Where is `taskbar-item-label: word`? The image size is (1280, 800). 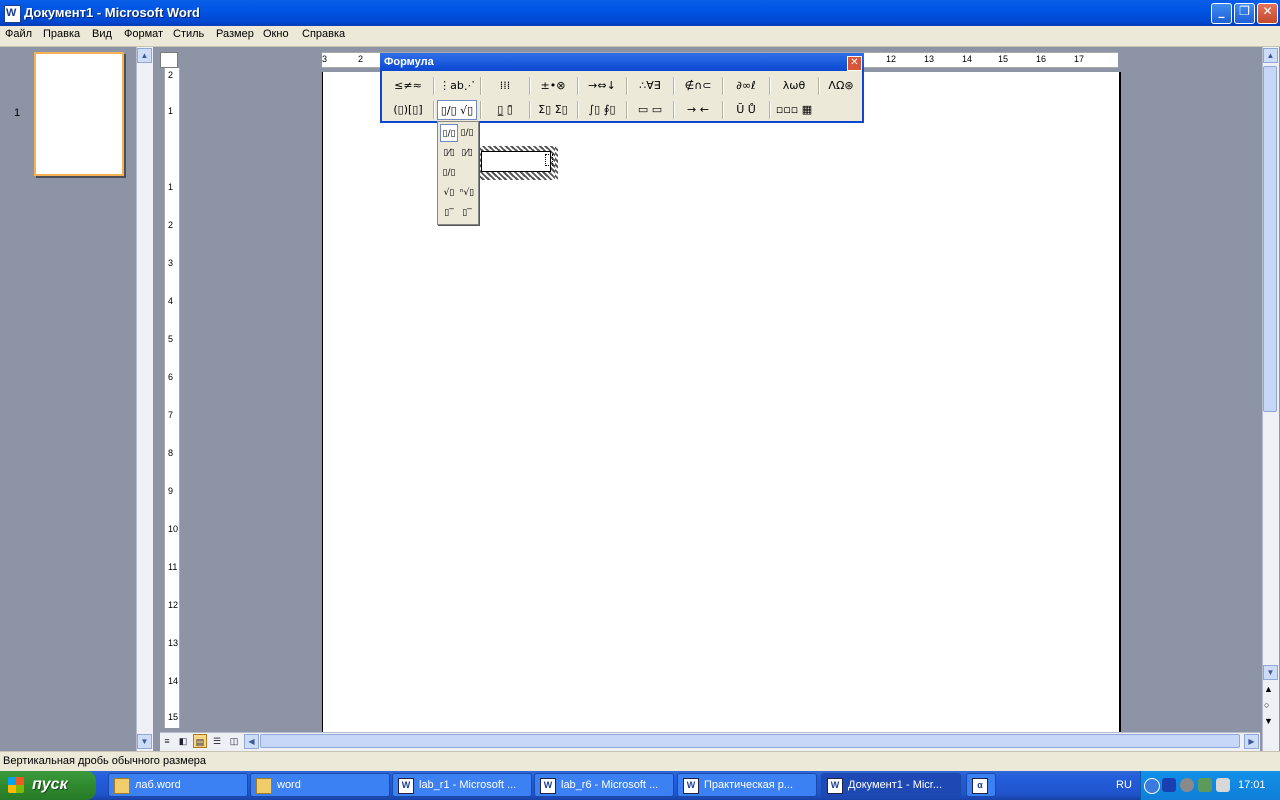 taskbar-item-label: word is located at coordinates (289, 785).